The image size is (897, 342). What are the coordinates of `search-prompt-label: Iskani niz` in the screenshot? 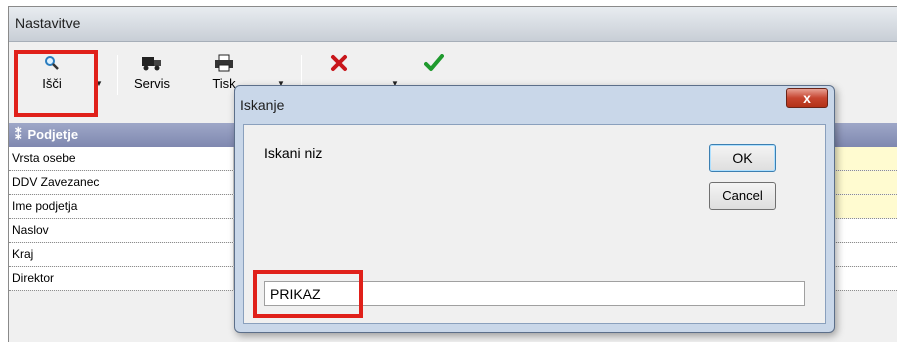 It's located at (293, 153).